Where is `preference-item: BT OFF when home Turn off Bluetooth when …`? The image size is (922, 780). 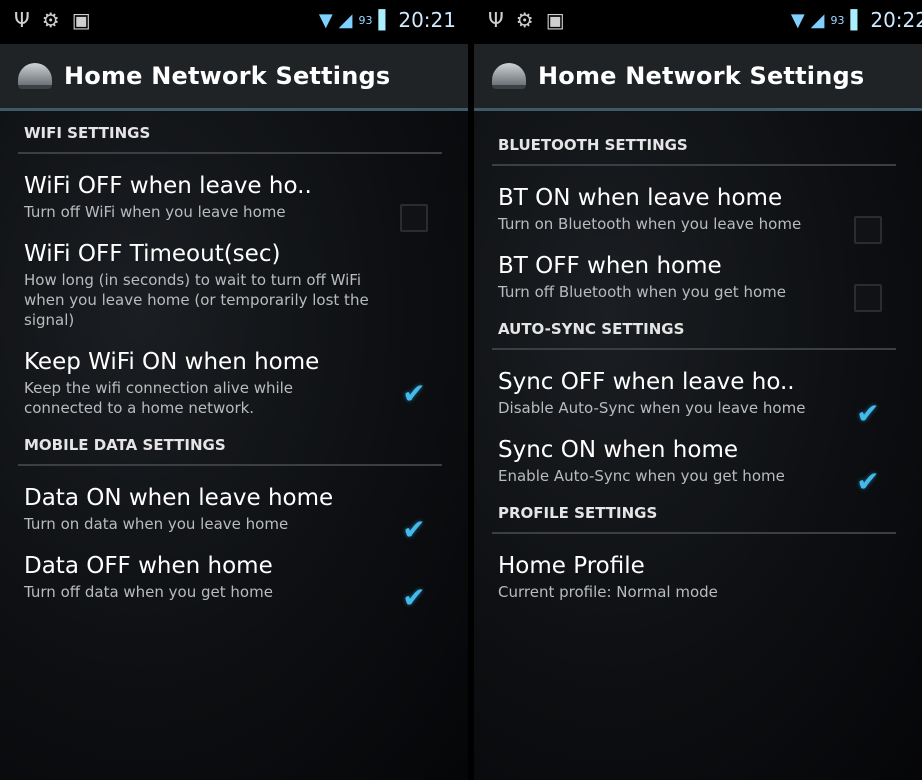 preference-item: BT OFF when home Turn off Bluetooth when … is located at coordinates (694, 280).